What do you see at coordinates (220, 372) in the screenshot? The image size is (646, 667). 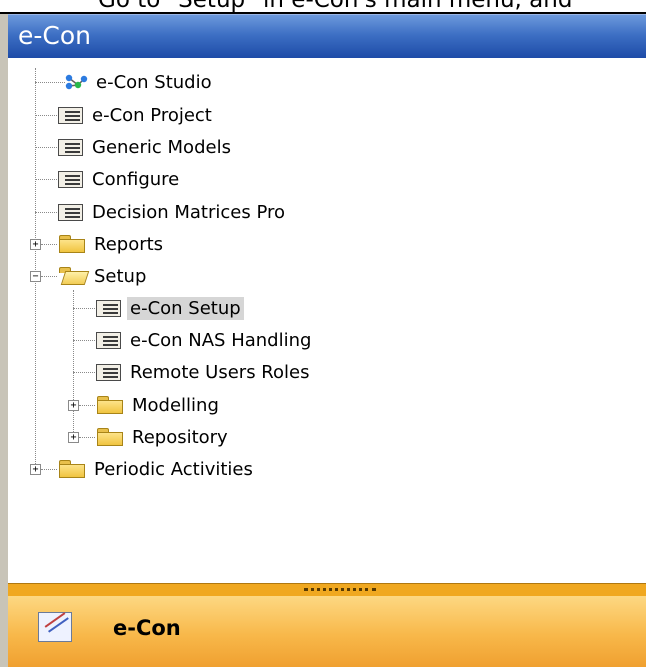 I see `tree-item-label: Remote Users Roles` at bounding box center [220, 372].